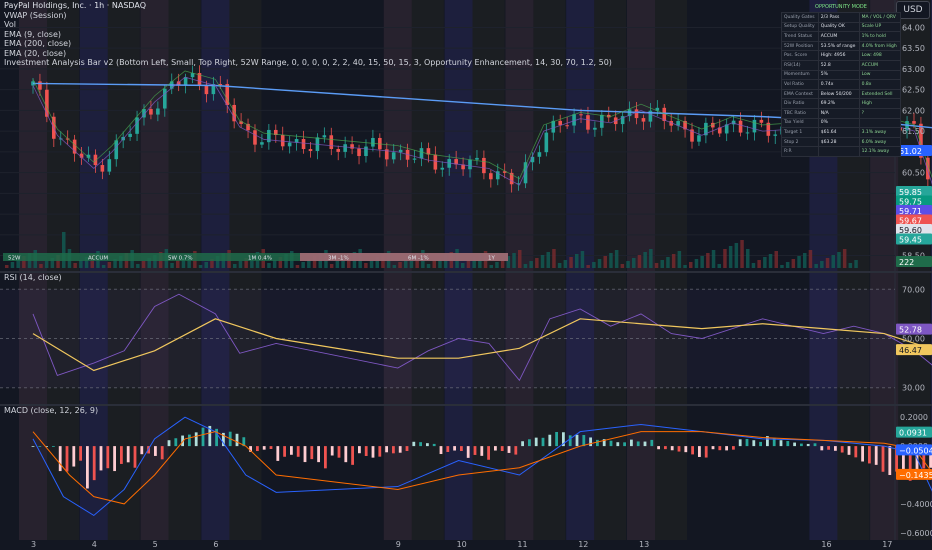 Image resolution: width=932 pixels, height=550 pixels. I want to click on opportunity-cell: 6.0% away, so click(880, 142).